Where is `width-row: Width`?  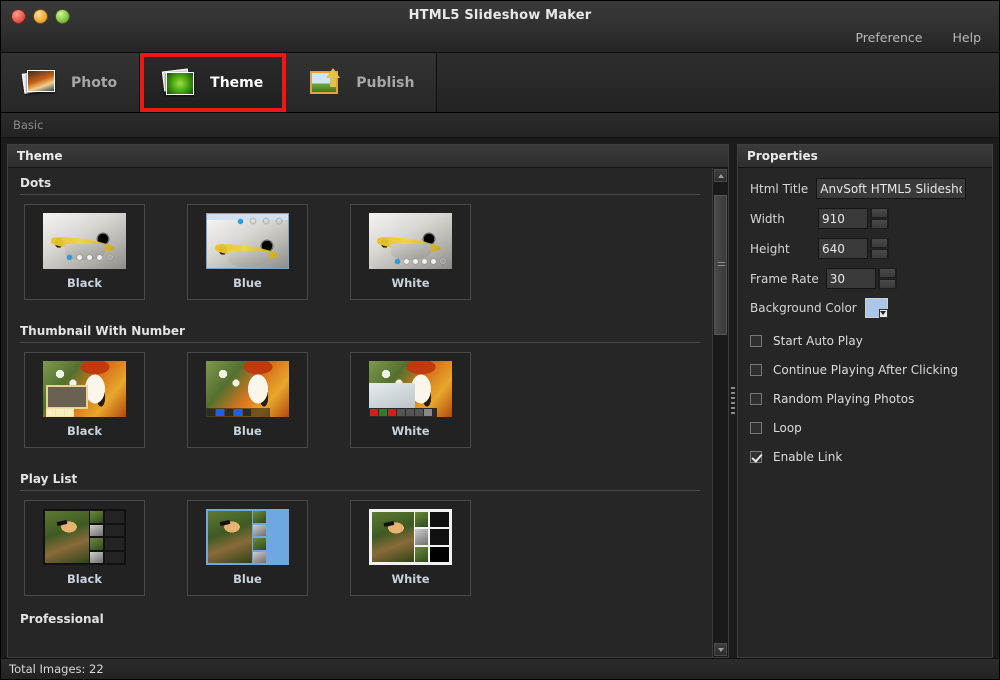
width-row: Width is located at coordinates (871, 218).